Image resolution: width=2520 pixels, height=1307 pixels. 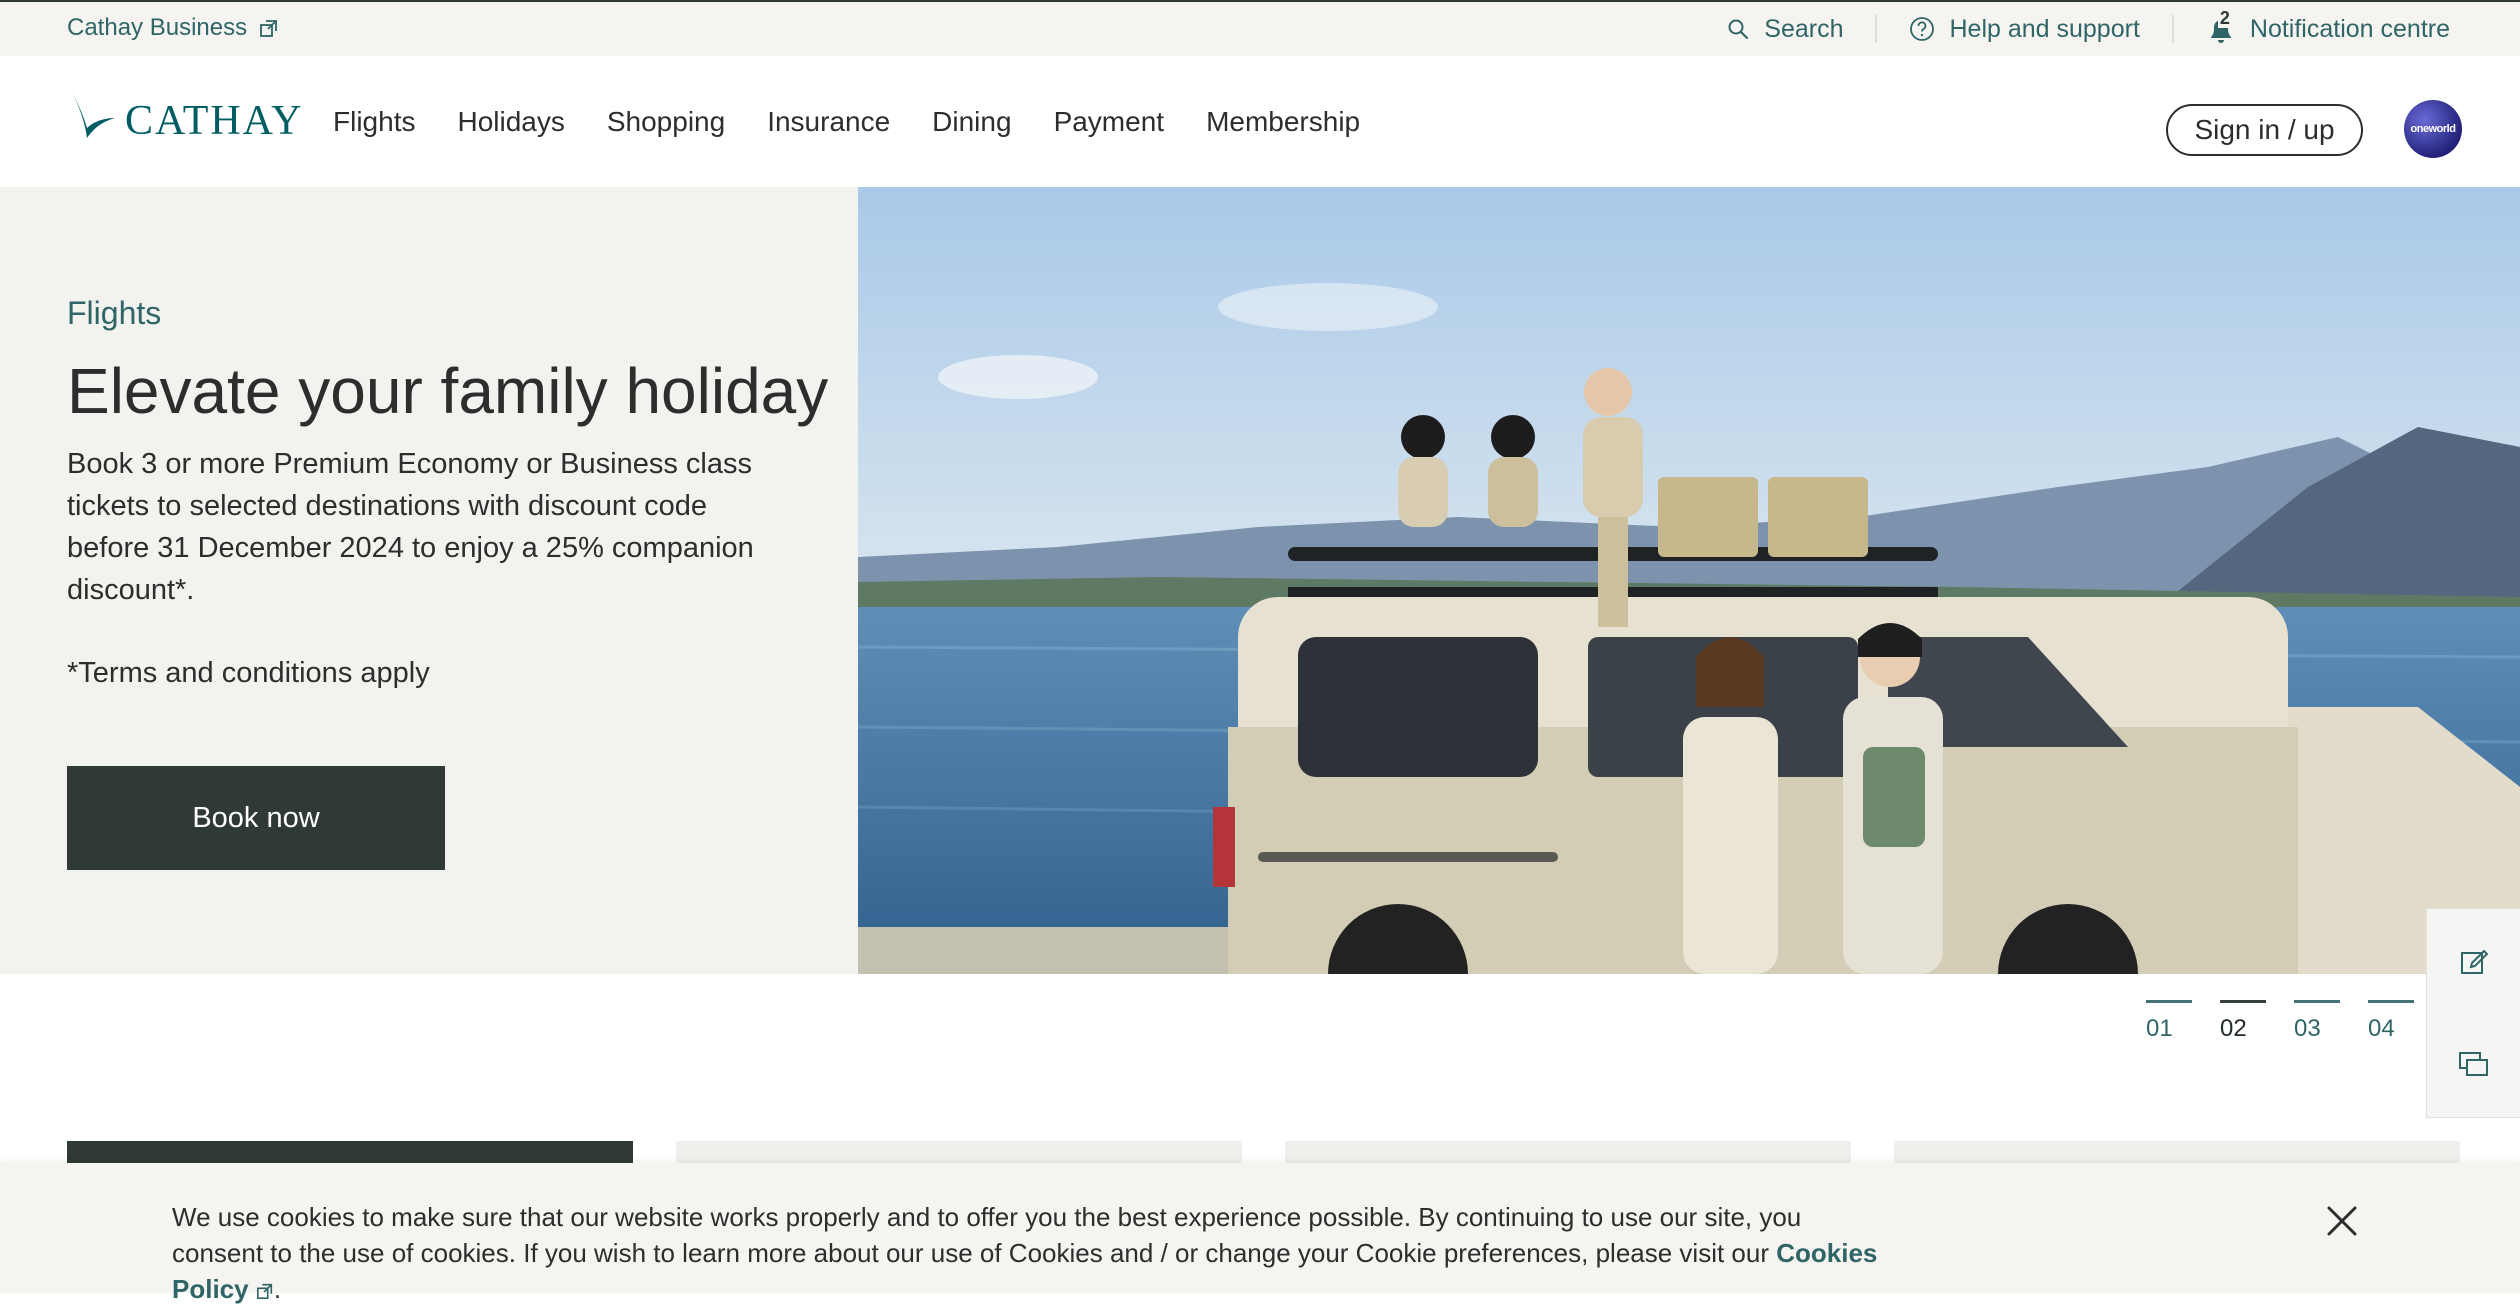 What do you see at coordinates (448, 391) in the screenshot?
I see `hero-title: Elevate your family holiday` at bounding box center [448, 391].